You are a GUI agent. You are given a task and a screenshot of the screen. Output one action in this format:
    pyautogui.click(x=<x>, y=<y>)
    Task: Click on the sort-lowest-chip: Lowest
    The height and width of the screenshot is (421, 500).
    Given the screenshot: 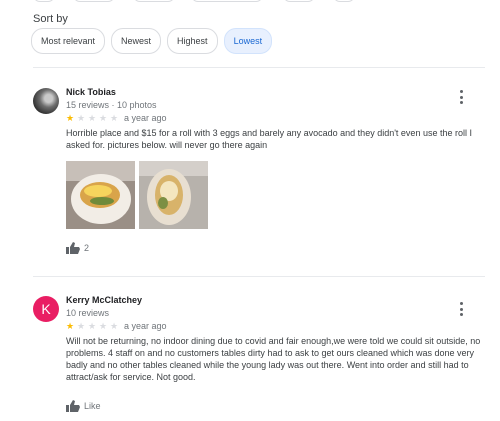 What is the action you would take?
    pyautogui.click(x=248, y=41)
    